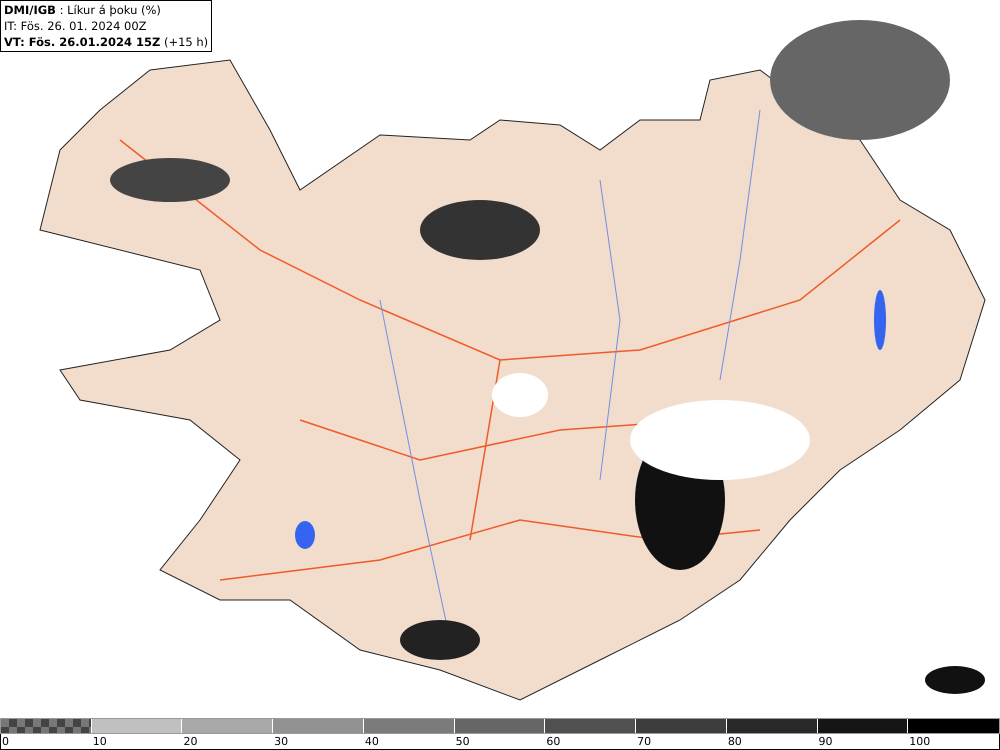 The height and width of the screenshot is (750, 1000). Describe the element at coordinates (106, 42) in the screenshot. I see `header-text: VT: Fös. 26.01.2024 15Z (+15 h)` at that location.